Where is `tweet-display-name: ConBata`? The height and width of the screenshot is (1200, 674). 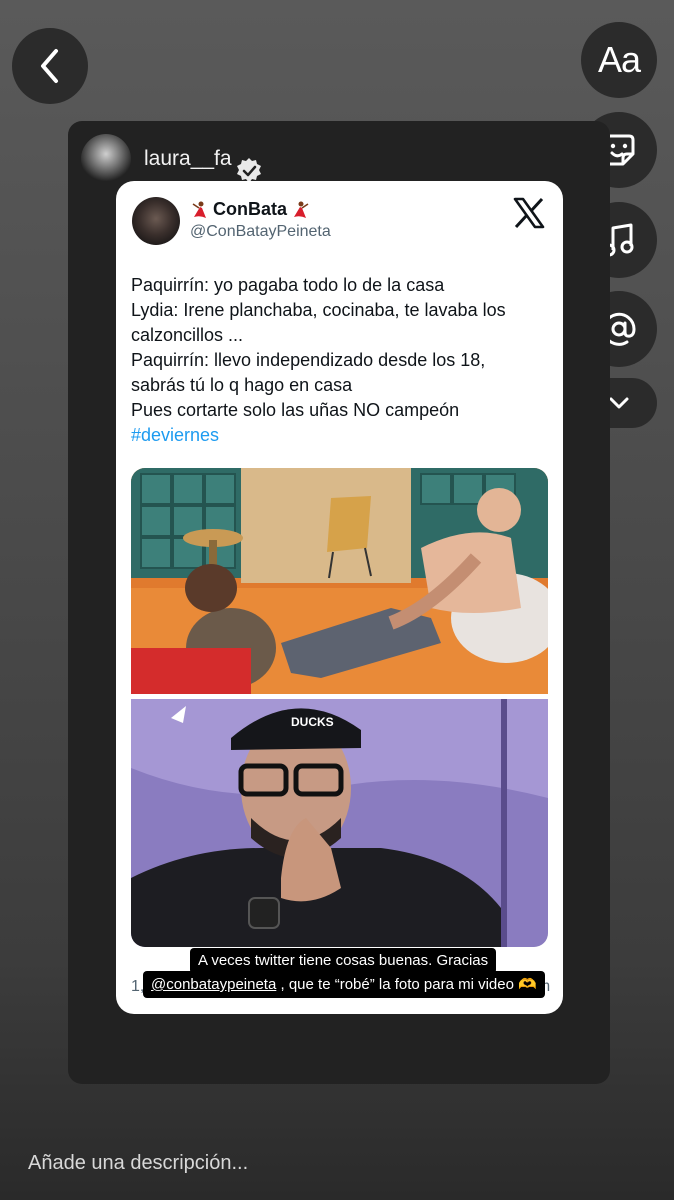 tweet-display-name: ConBata is located at coordinates (250, 209).